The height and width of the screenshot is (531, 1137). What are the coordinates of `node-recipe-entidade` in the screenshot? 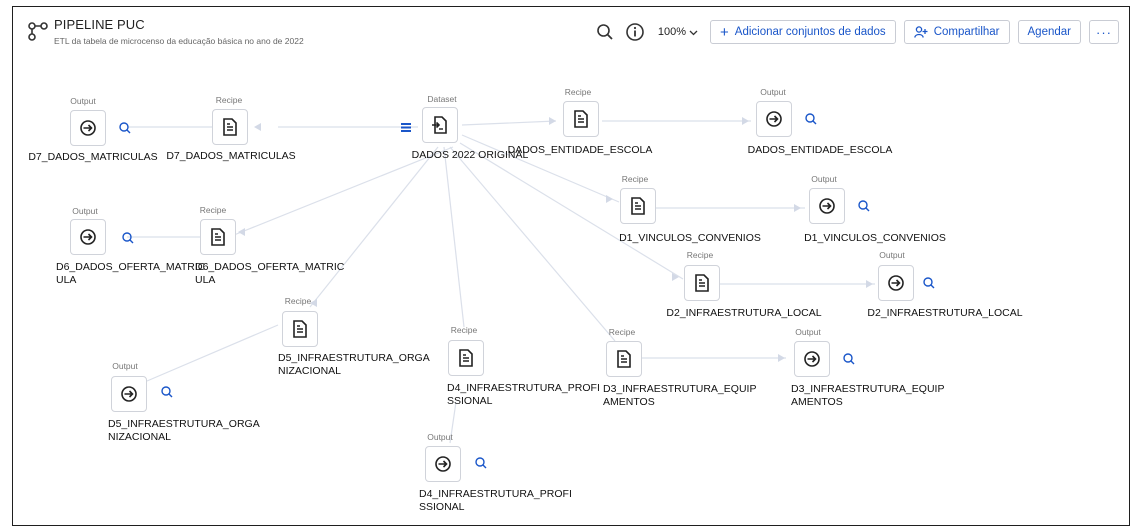 It's located at (581, 119).